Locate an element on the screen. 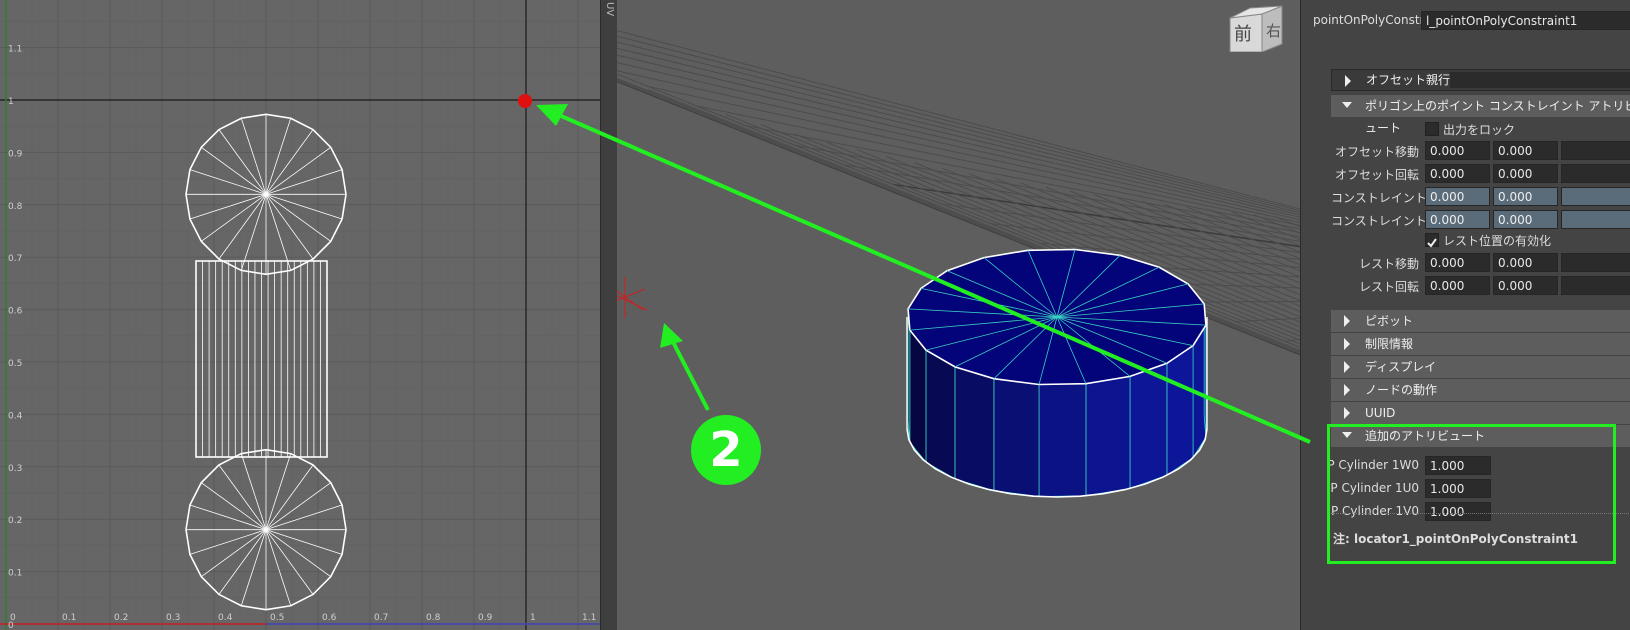 The width and height of the screenshot is (1630, 630). lock-output-label: 出力をロック is located at coordinates (1479, 130).